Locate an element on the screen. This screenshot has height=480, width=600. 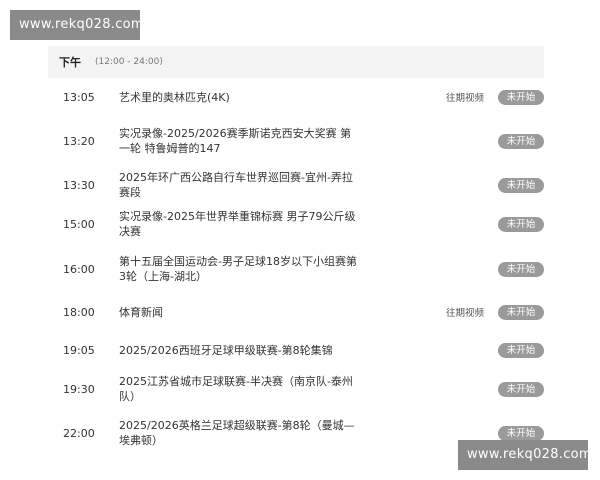
program-time: 19:30 is located at coordinates (79, 389).